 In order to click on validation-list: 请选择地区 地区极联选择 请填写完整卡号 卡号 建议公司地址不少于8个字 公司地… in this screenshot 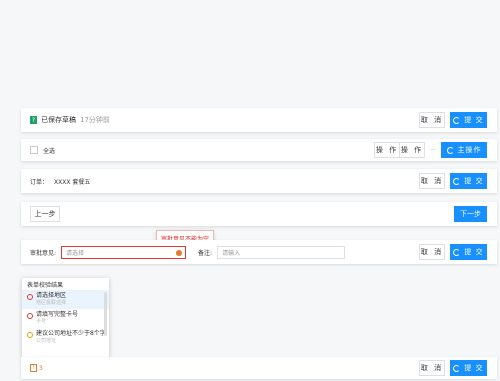, I will do `click(65, 318)`.